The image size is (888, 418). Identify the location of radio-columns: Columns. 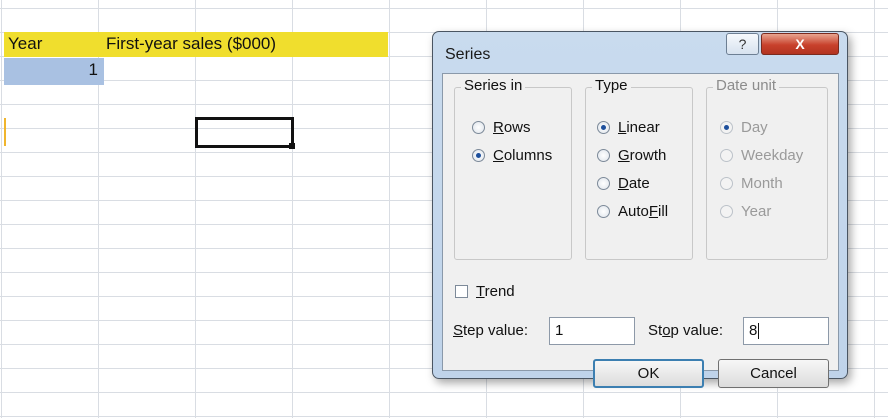
(512, 156).